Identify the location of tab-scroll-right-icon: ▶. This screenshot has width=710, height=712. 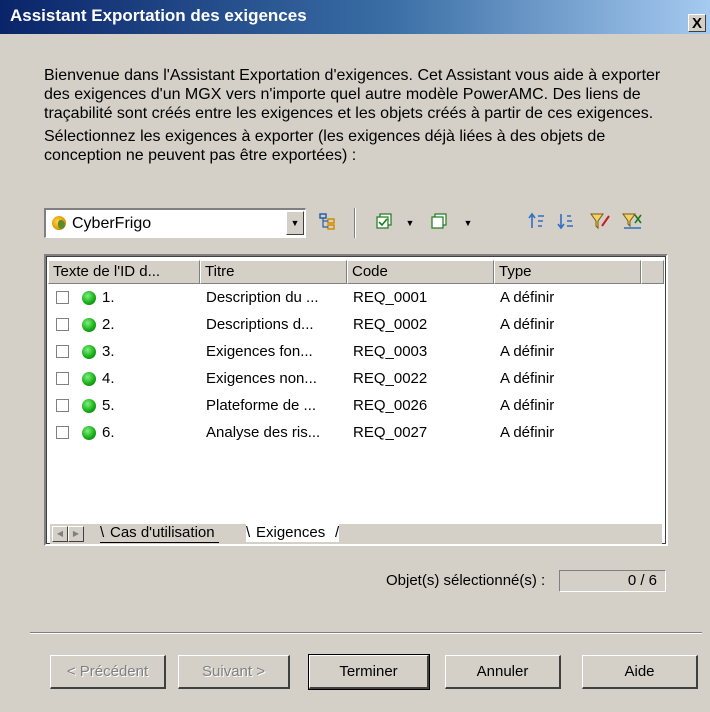
(76, 534).